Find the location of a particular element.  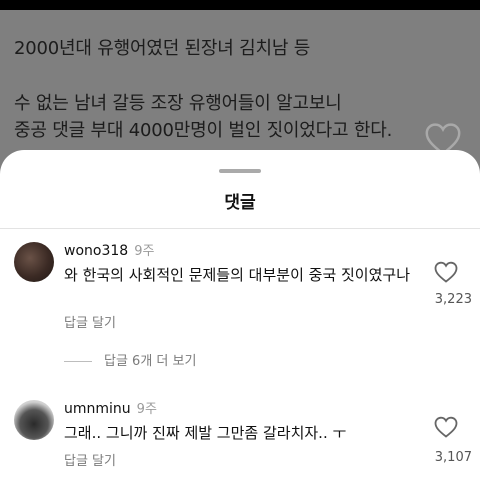

drag-handle is located at coordinates (240, 171).